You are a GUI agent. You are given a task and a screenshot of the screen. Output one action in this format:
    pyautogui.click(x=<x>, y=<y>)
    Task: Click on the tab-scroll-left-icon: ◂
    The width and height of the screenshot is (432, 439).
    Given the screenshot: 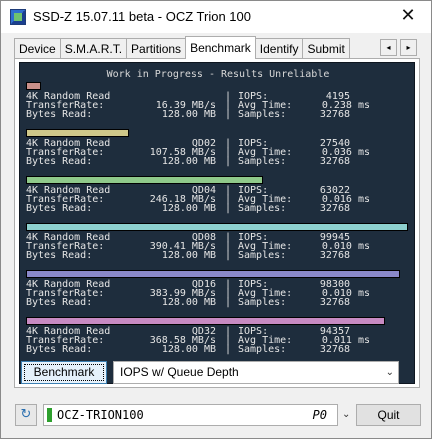 What is the action you would take?
    pyautogui.click(x=388, y=47)
    